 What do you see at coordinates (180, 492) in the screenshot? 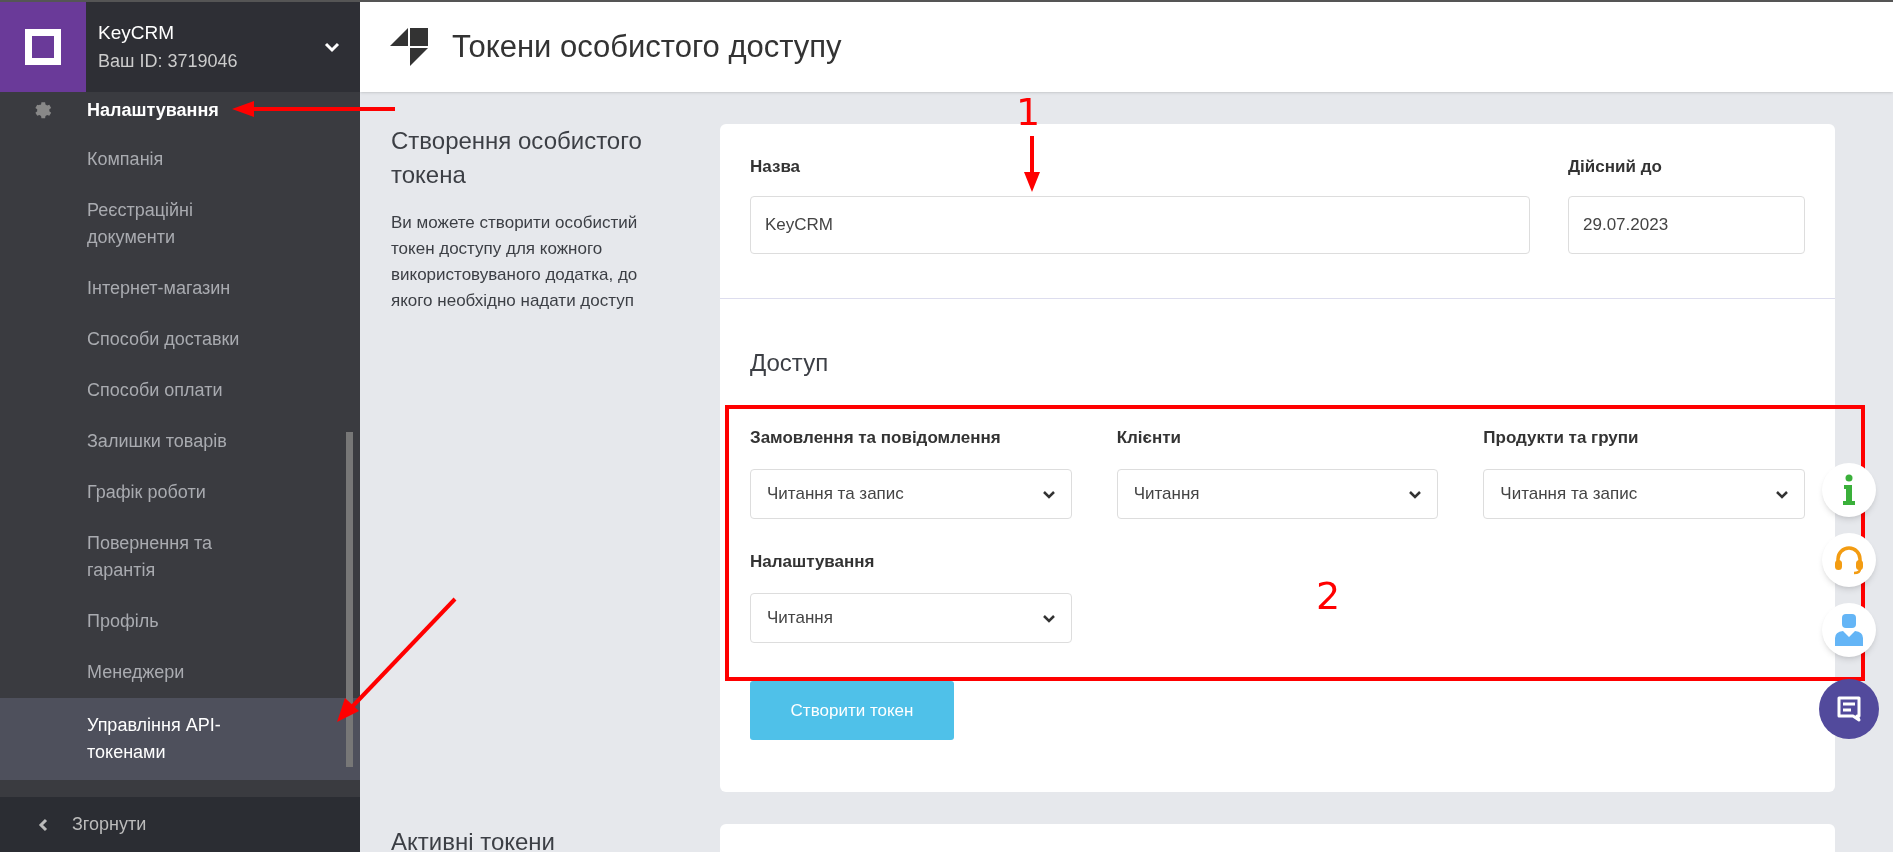
I see `sidebar-item: Графік роботи` at bounding box center [180, 492].